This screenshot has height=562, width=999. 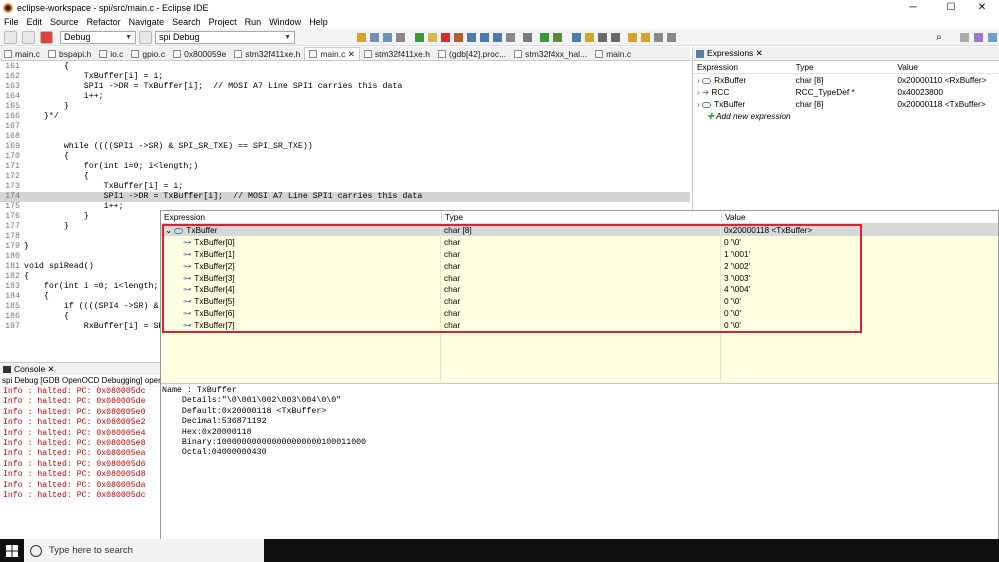 What do you see at coordinates (589, 37) in the screenshot?
I see `new-folder-icon` at bounding box center [589, 37].